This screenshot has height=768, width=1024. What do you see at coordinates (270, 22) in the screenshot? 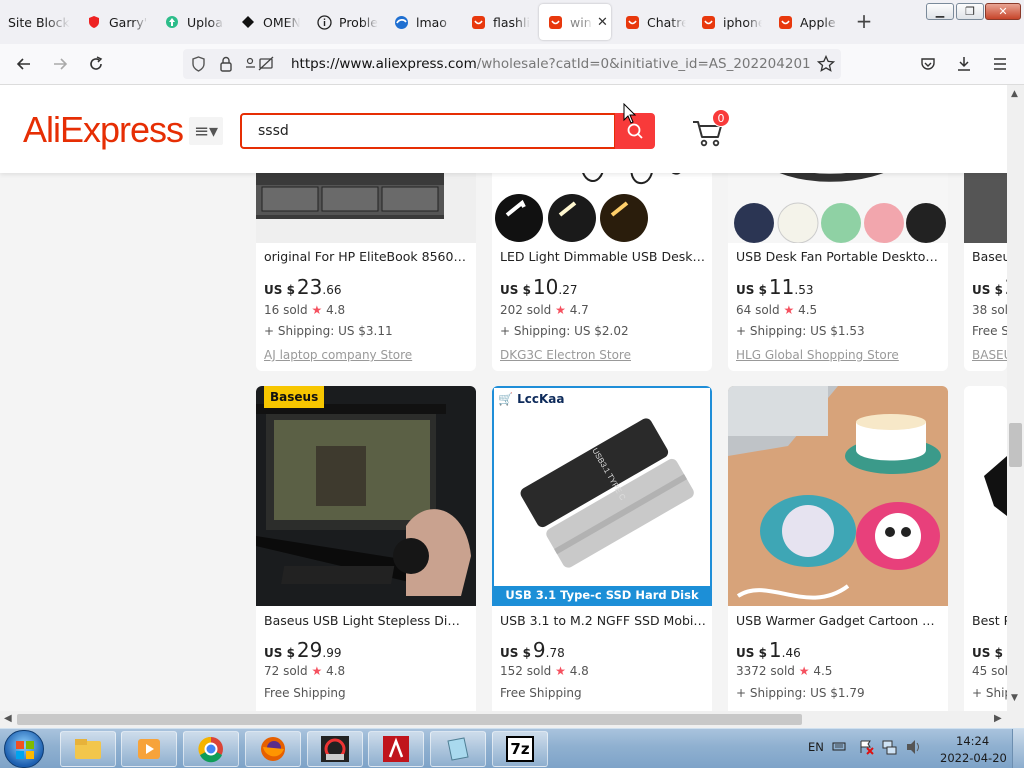
I see `tab-omen: OMEN` at bounding box center [270, 22].